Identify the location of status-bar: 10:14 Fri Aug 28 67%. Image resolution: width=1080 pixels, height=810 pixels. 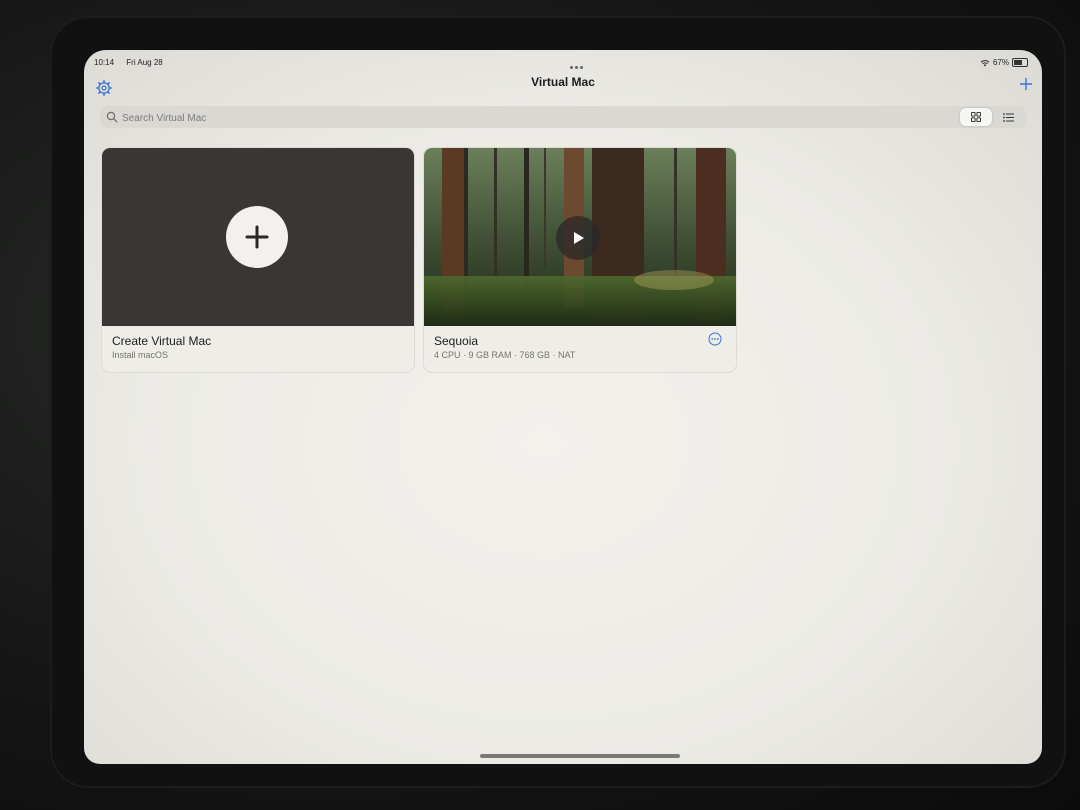
(561, 64).